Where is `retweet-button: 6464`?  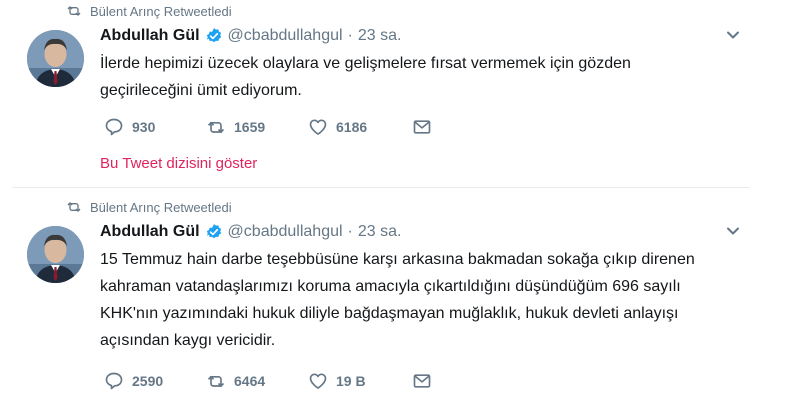
retweet-button: 6464 is located at coordinates (257, 381).